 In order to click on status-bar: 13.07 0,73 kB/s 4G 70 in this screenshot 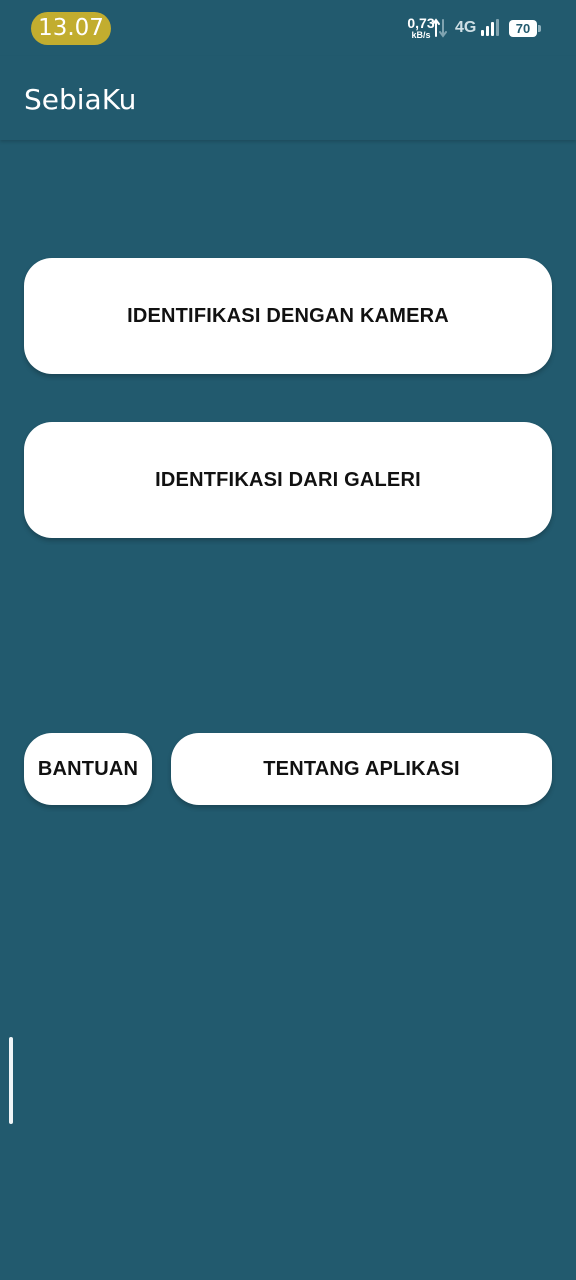, I will do `click(288, 28)`.